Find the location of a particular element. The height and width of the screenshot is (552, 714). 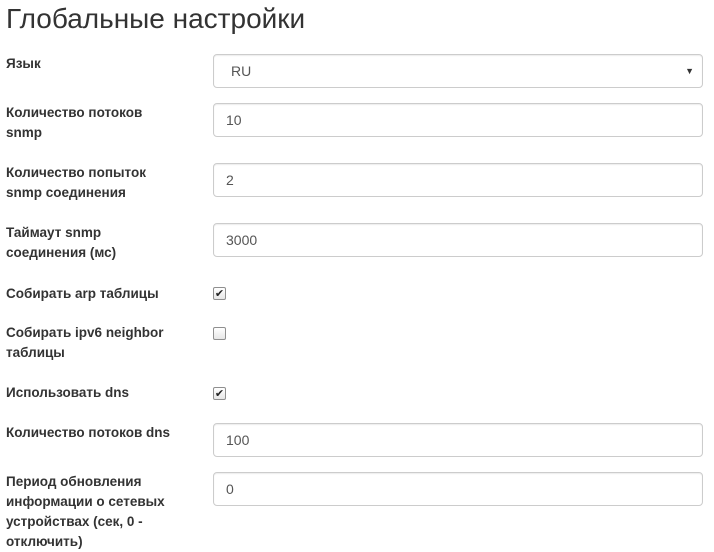

snmp-retries-input is located at coordinates (458, 180).